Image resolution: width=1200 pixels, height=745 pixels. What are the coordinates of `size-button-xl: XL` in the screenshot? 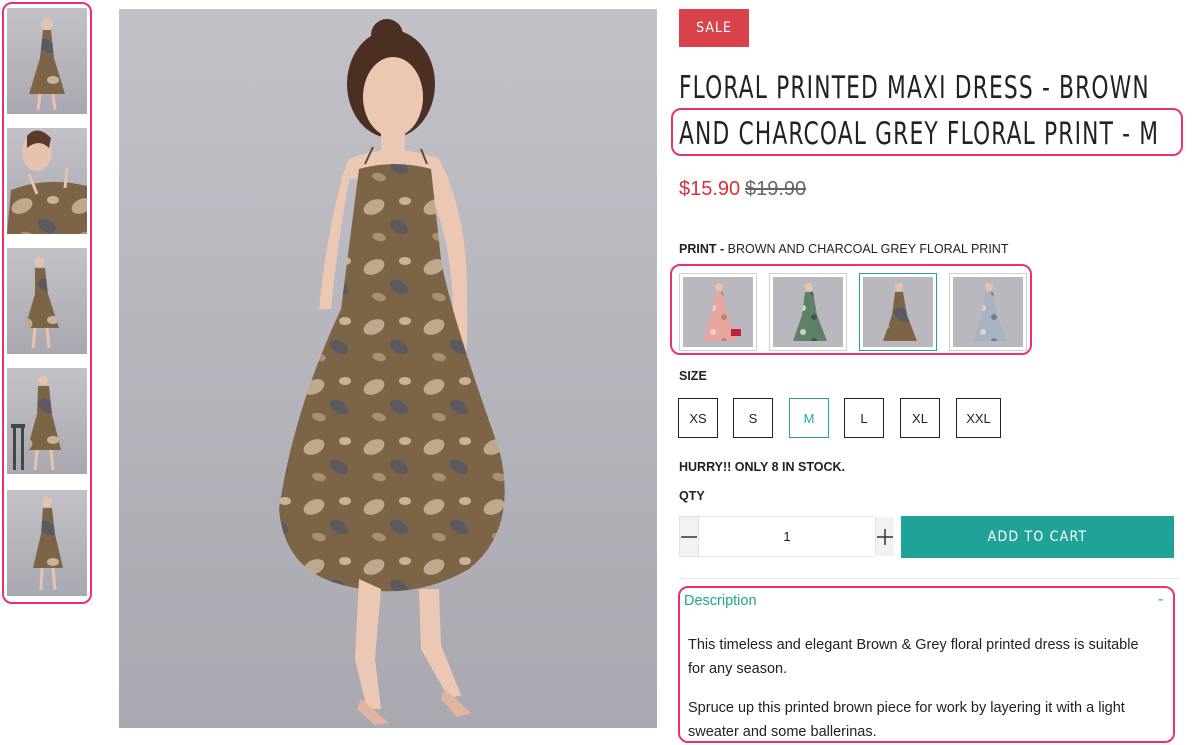 It's located at (920, 418).